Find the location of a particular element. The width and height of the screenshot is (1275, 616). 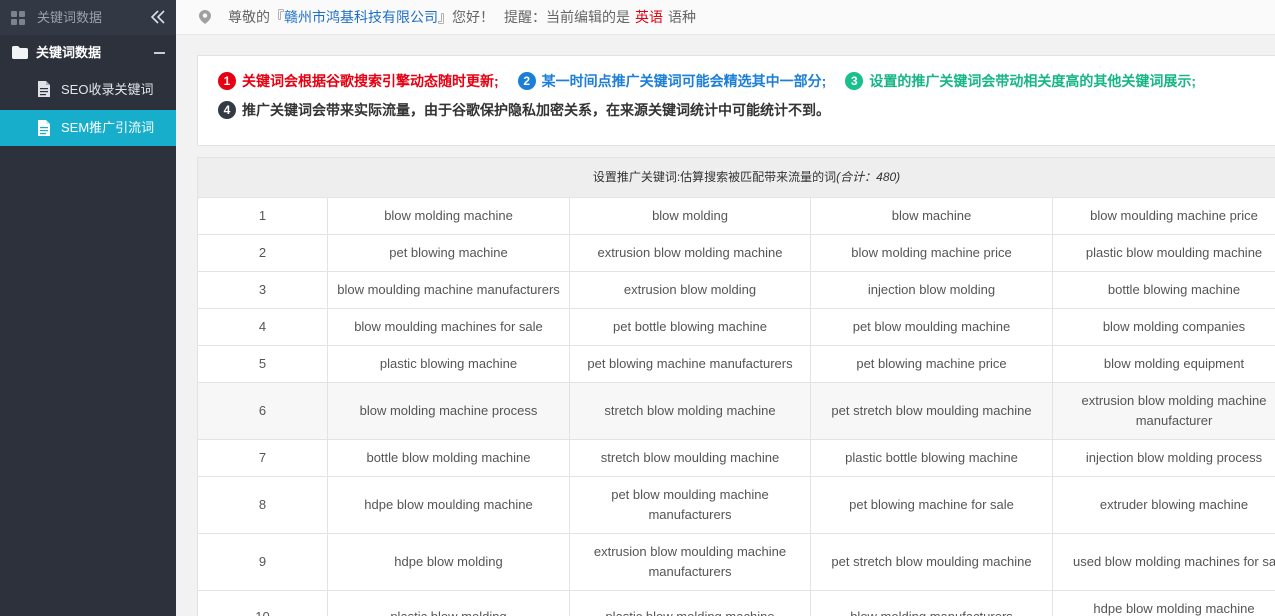

keyword-cell: blow molding machine process is located at coordinates (449, 411).